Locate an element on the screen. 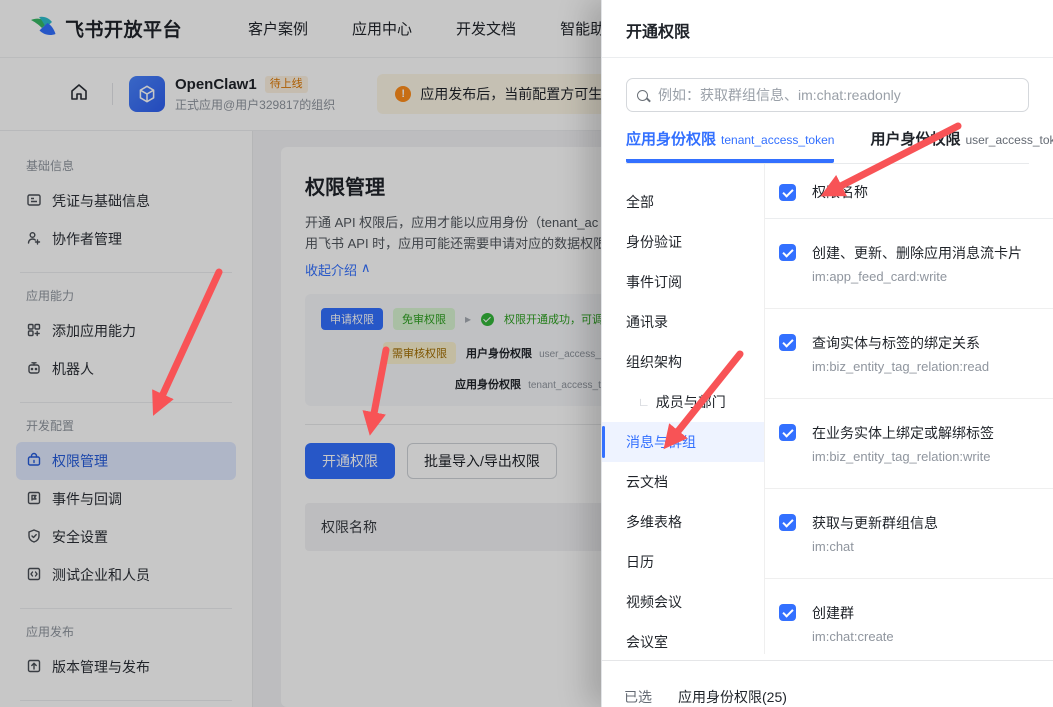  selected-label: 已选 is located at coordinates (638, 697).